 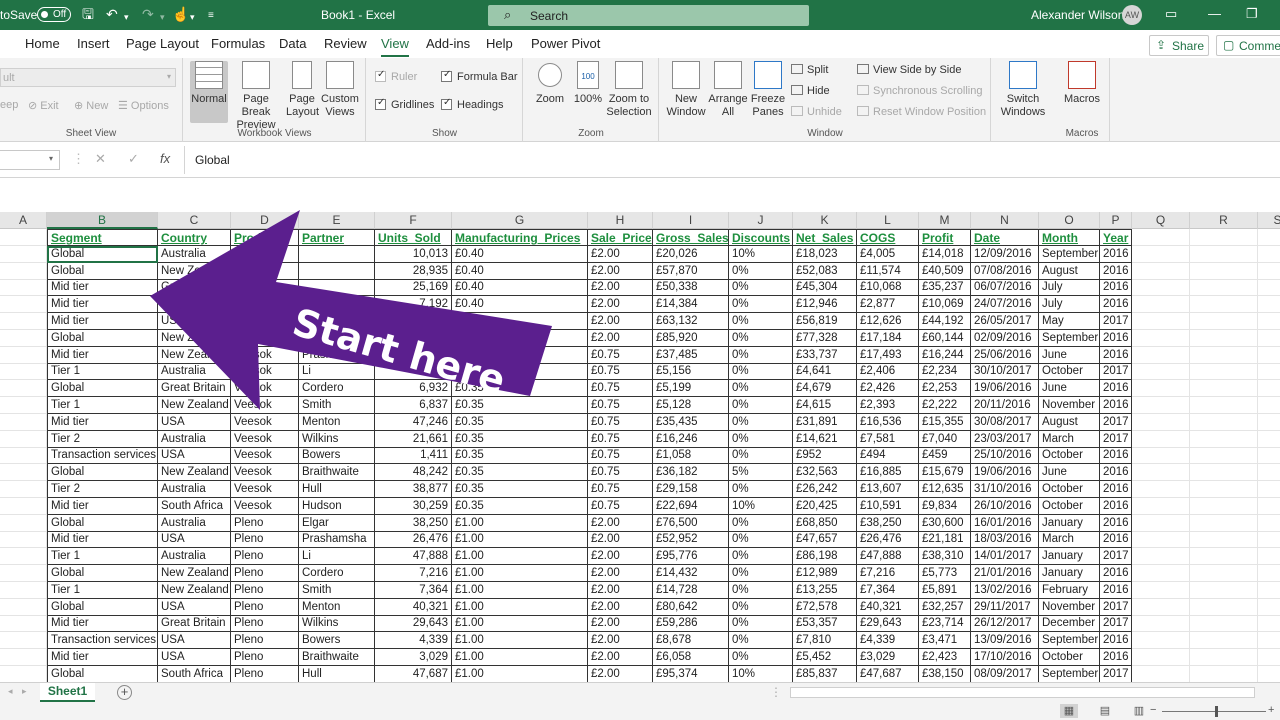 What do you see at coordinates (413, 439) in the screenshot?
I see `table-cell: 21,661` at bounding box center [413, 439].